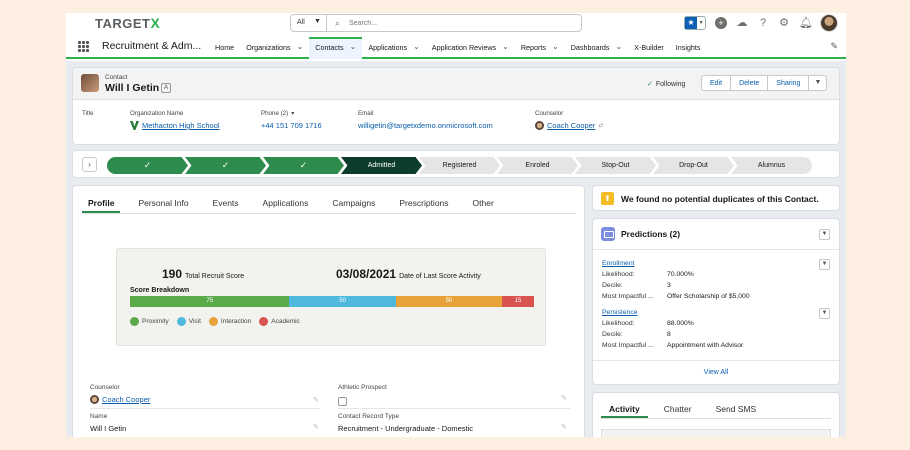  I want to click on search-icon: ⌕, so click(338, 23).